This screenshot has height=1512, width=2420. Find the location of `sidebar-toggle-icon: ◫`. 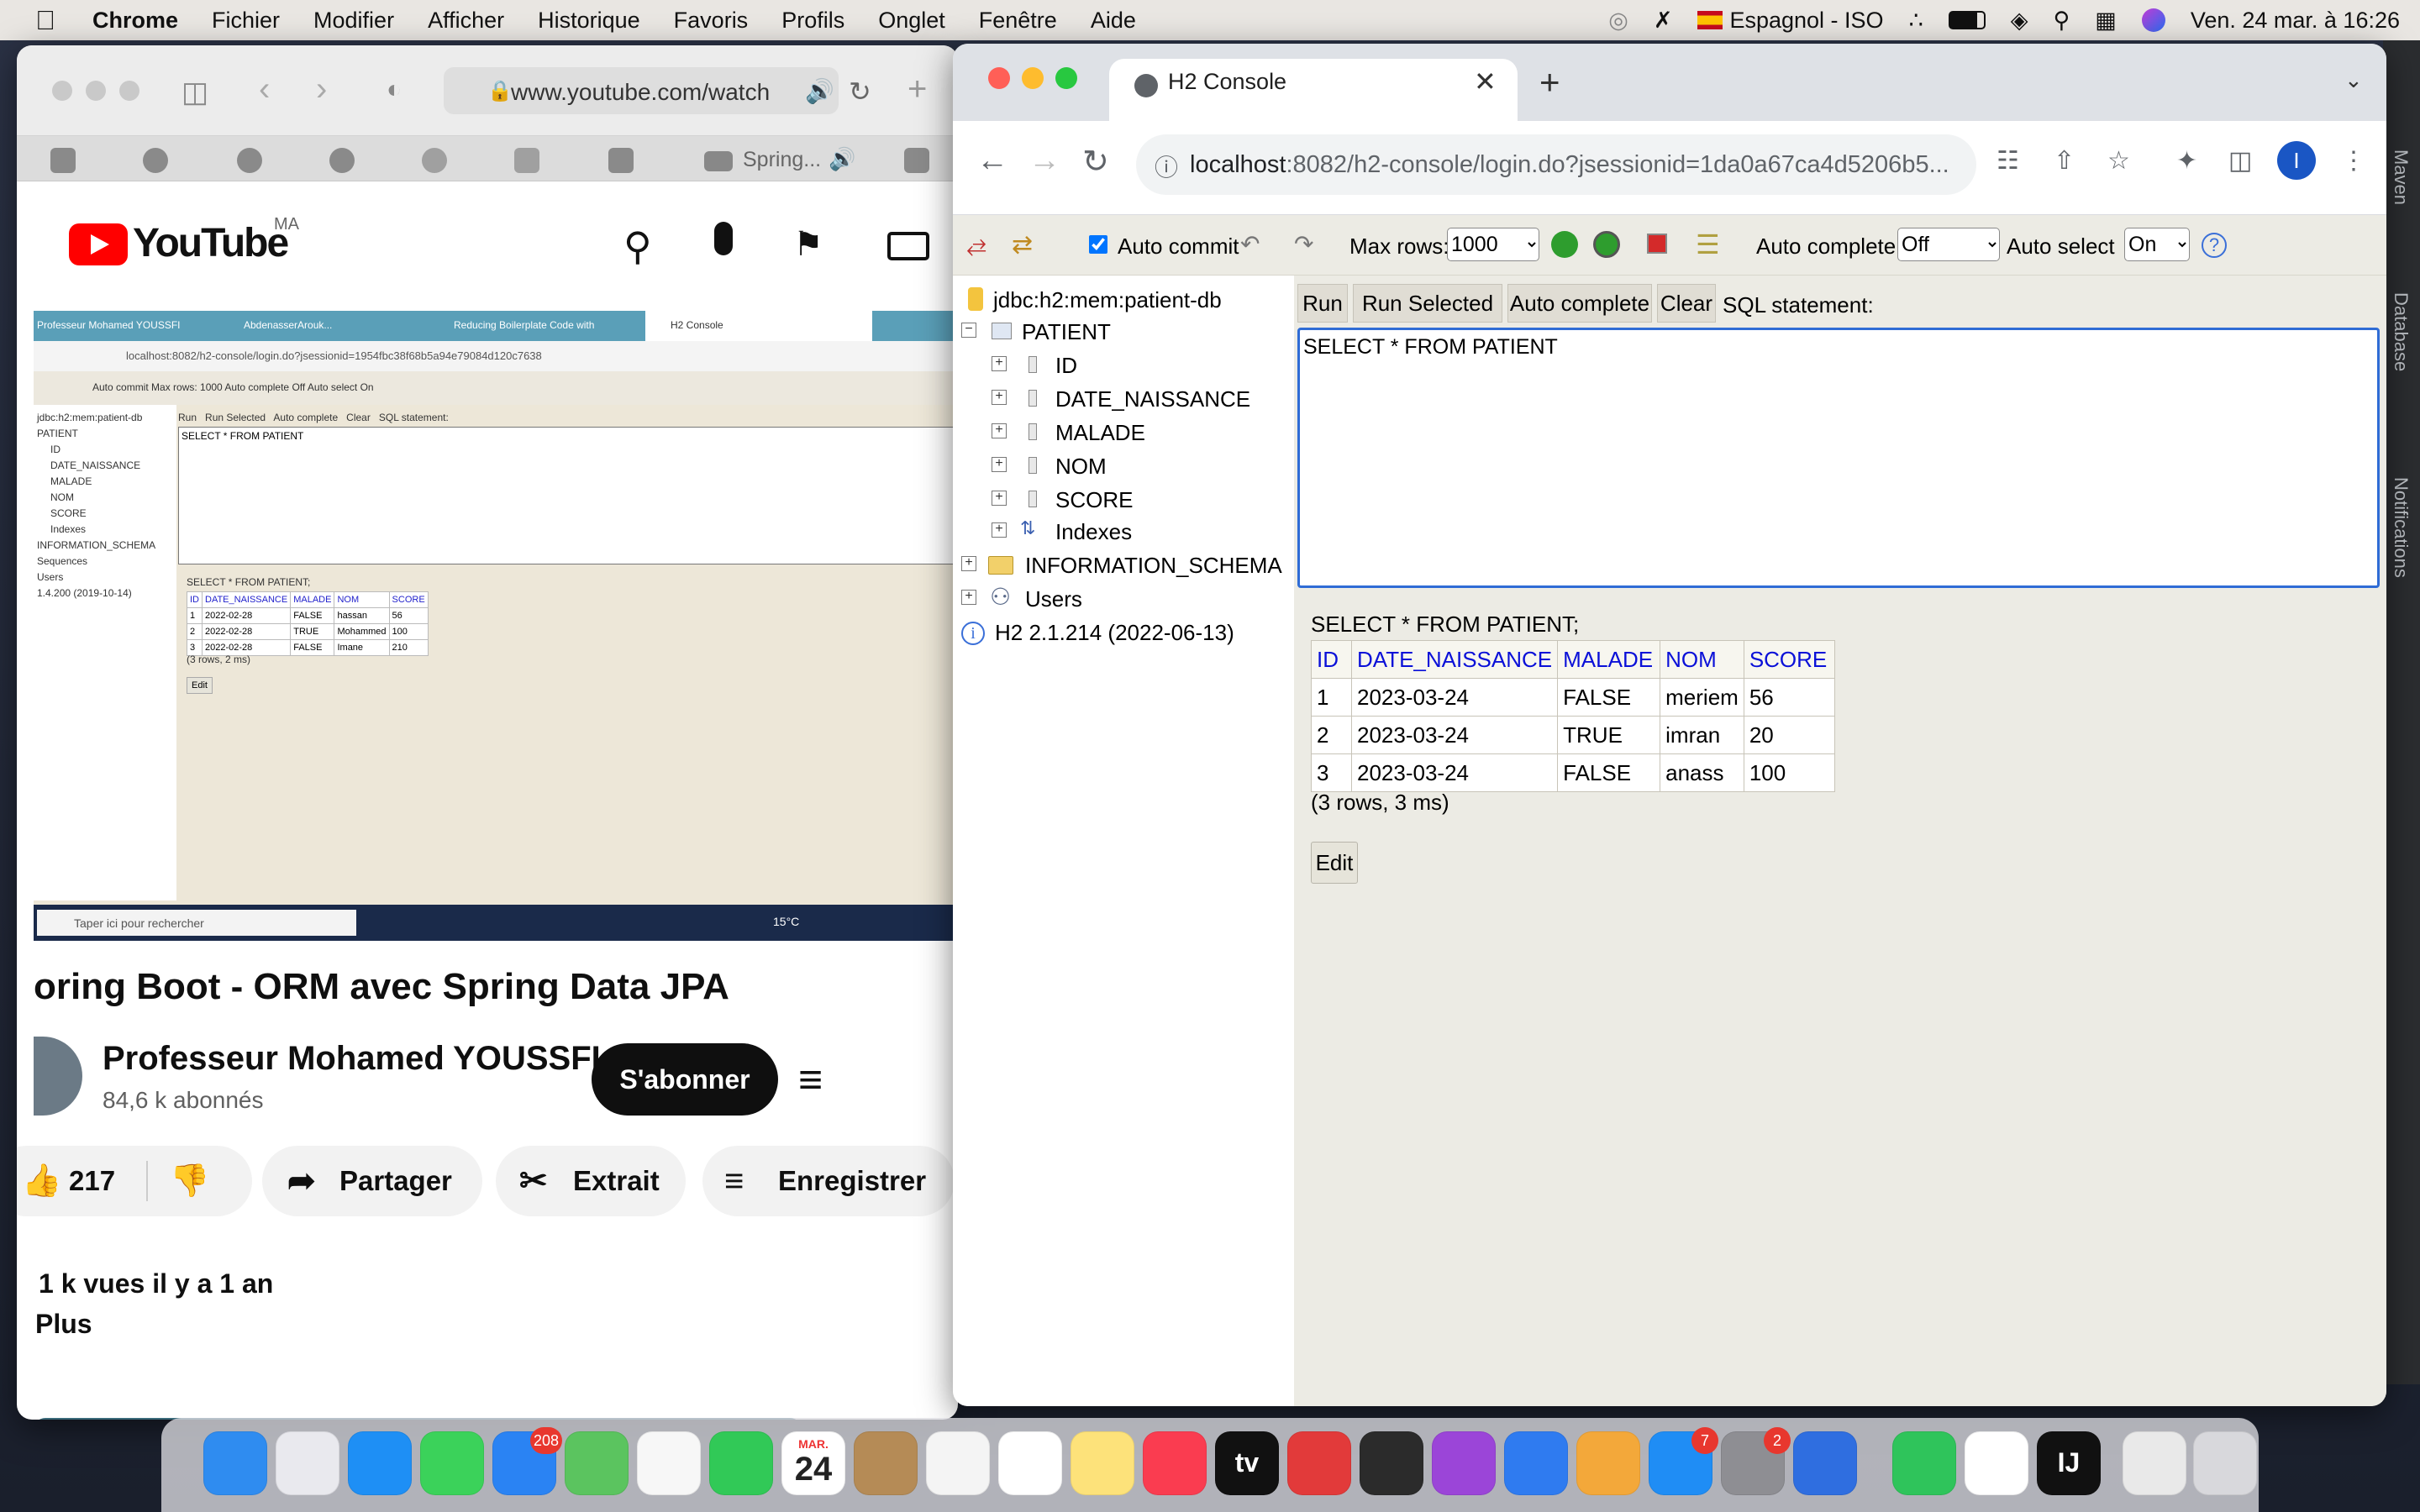

sidebar-toggle-icon: ◫ is located at coordinates (195, 92).